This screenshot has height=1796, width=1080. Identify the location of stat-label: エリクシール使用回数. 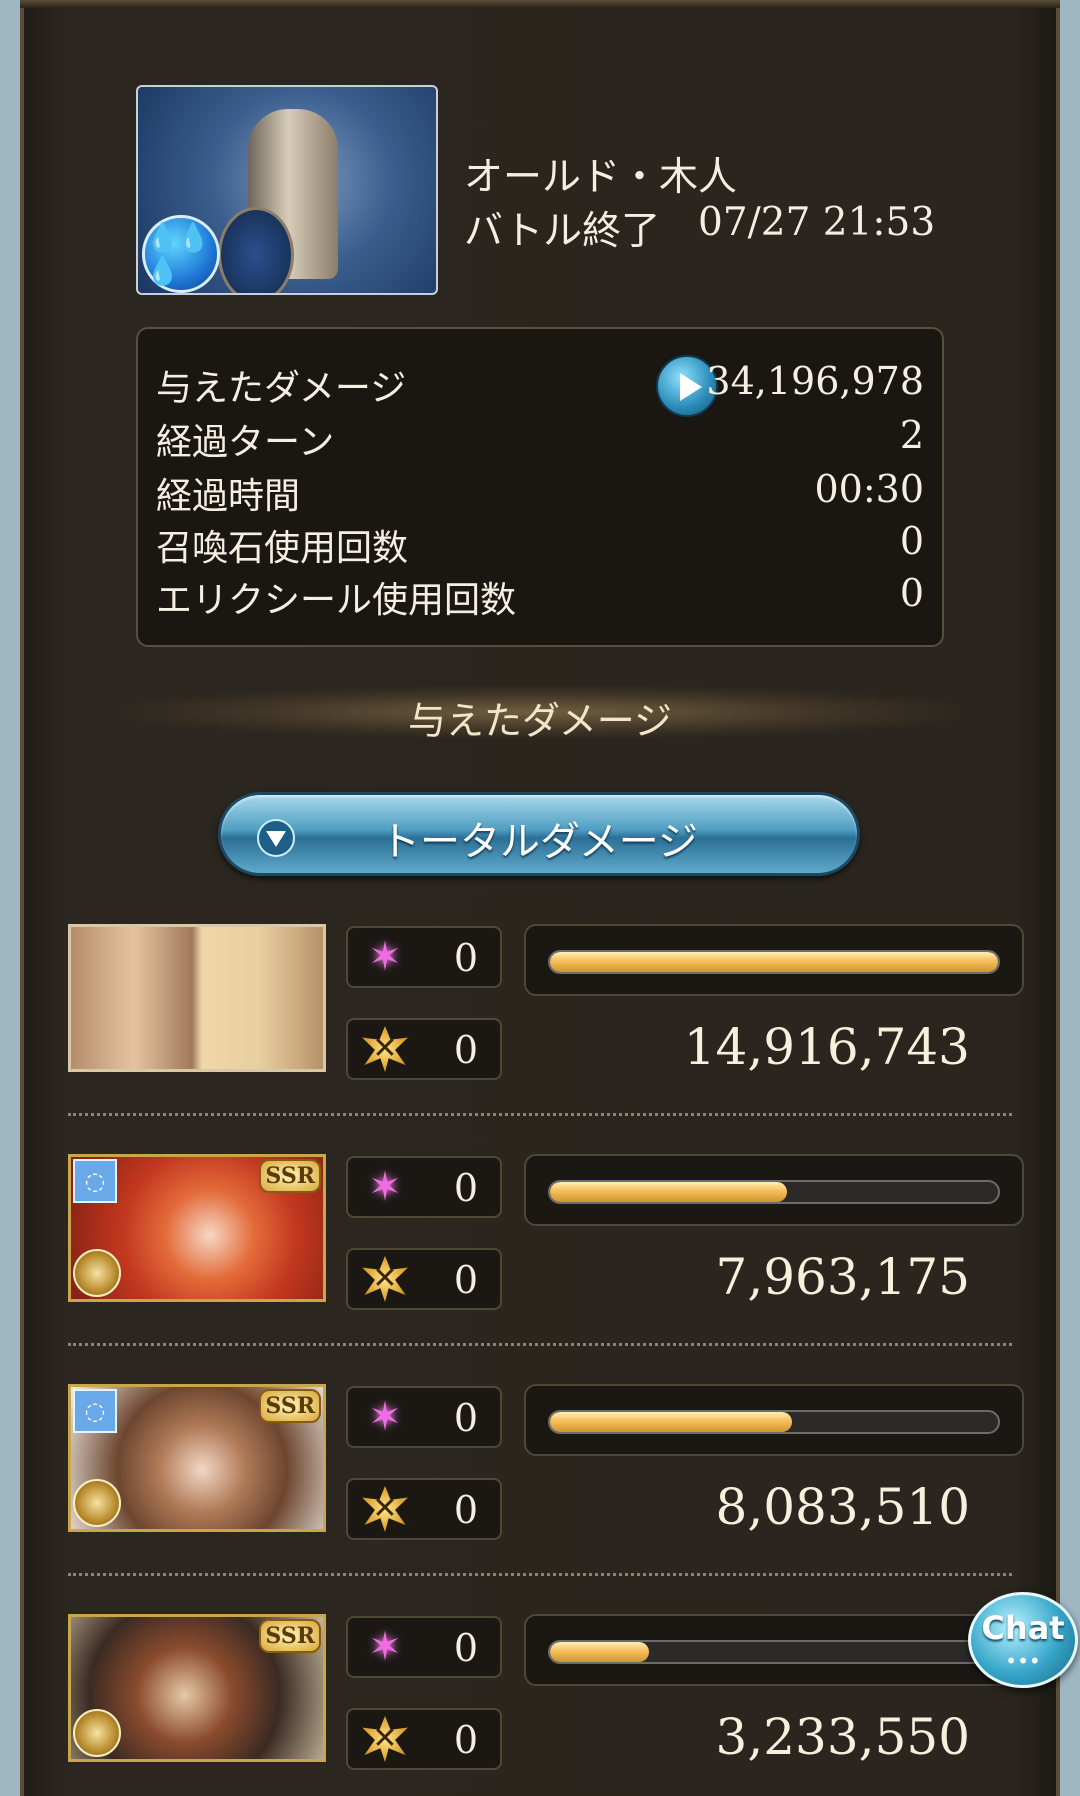
(336, 600).